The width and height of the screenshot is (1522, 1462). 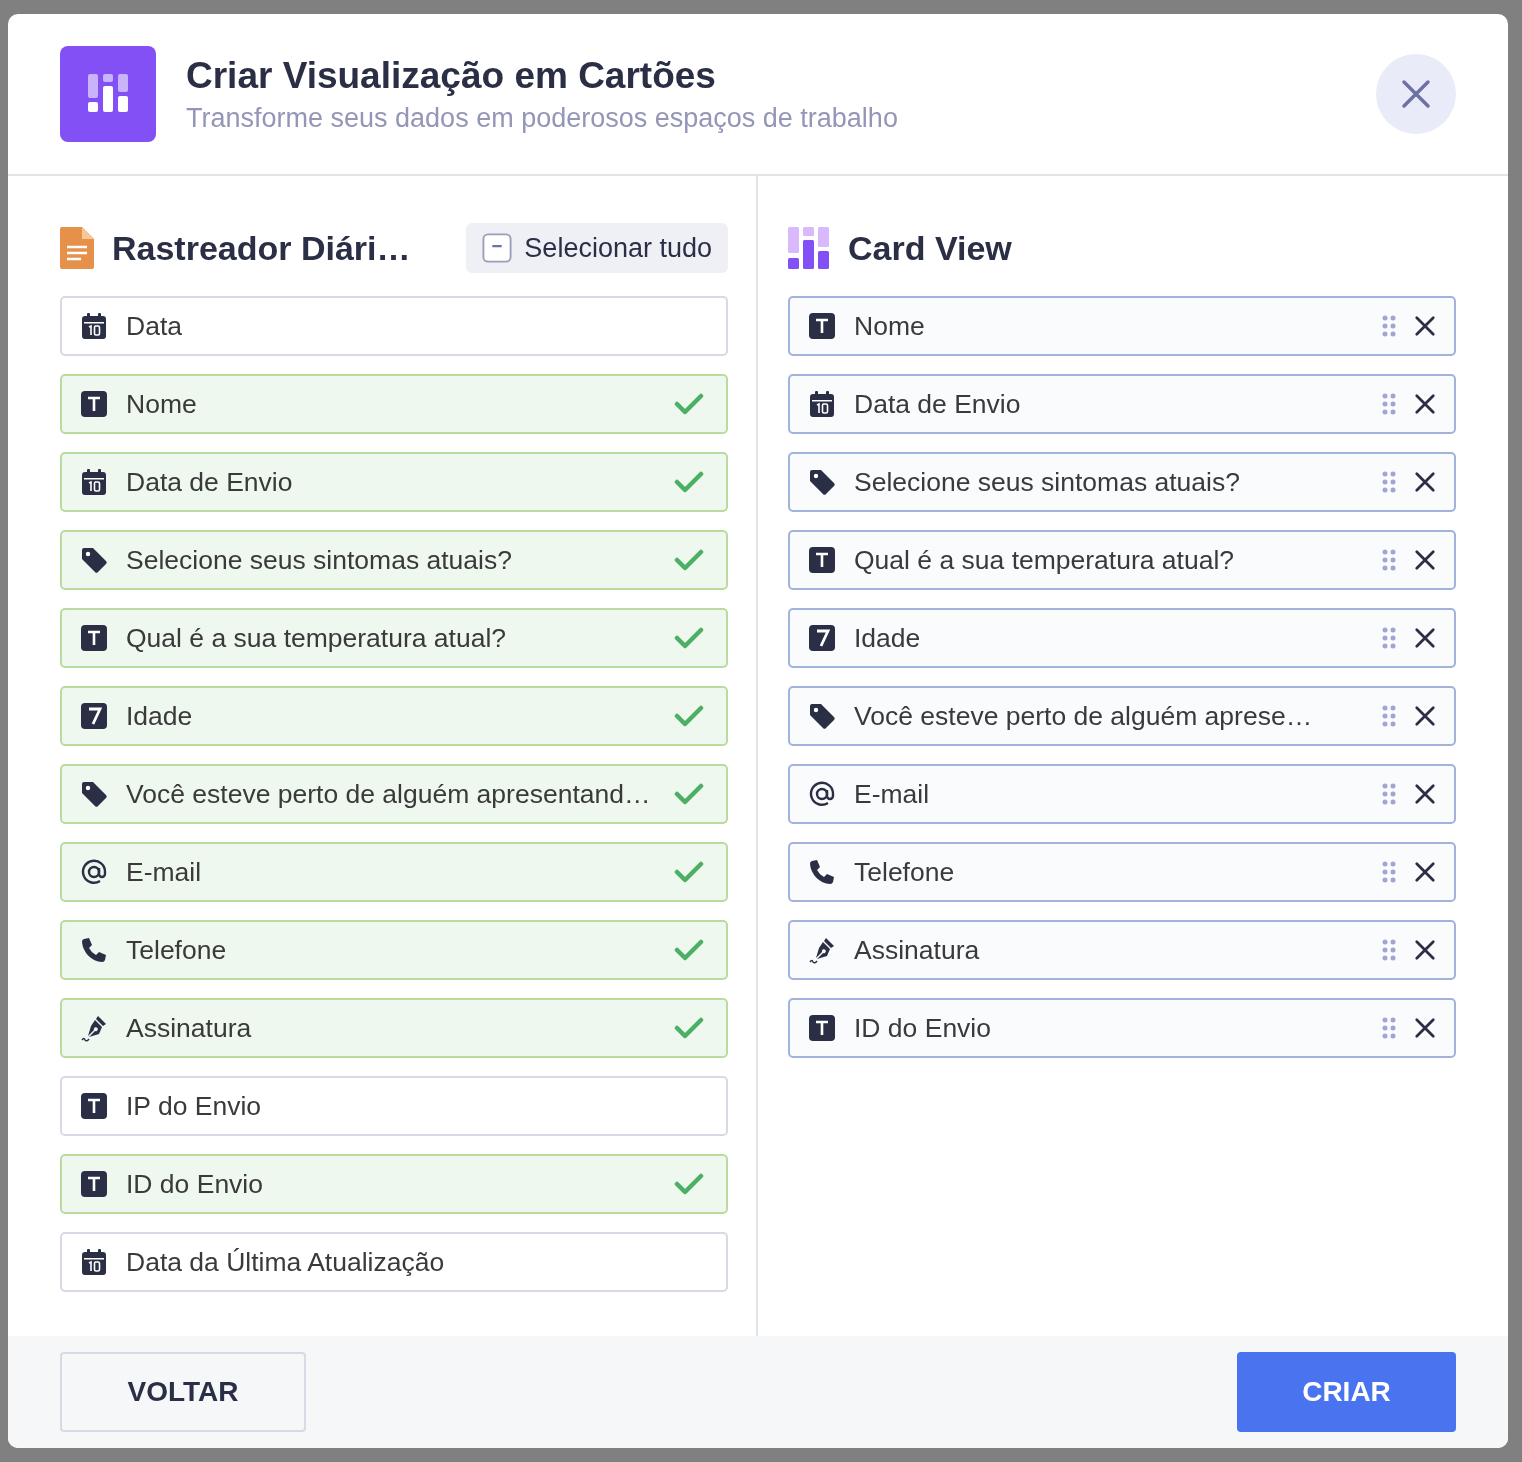 What do you see at coordinates (319, 560) in the screenshot?
I see `field-label: Selecione seus sintomas atuais?` at bounding box center [319, 560].